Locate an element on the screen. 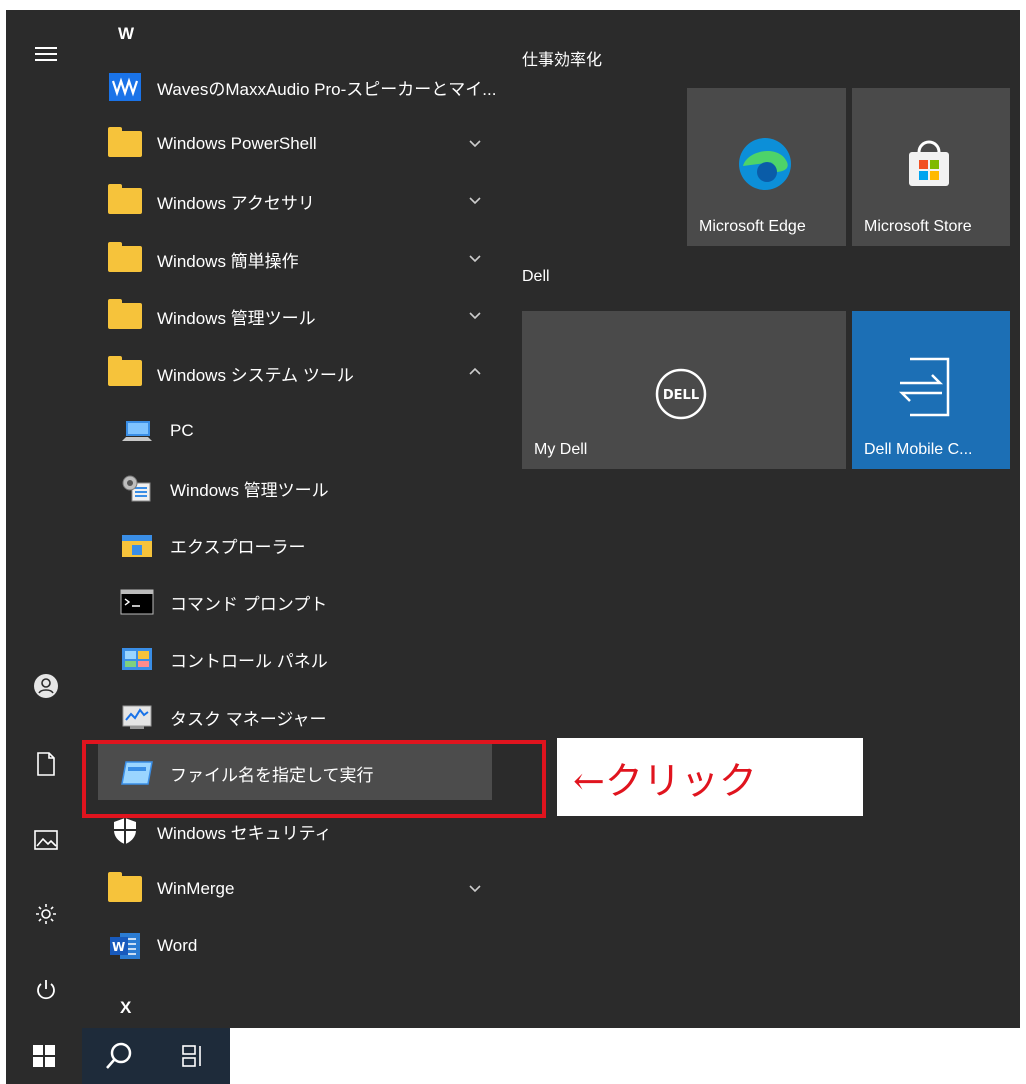 Image resolution: width=1026 pixels, height=1084 pixels. windows-security-icon is located at coordinates (125, 831).